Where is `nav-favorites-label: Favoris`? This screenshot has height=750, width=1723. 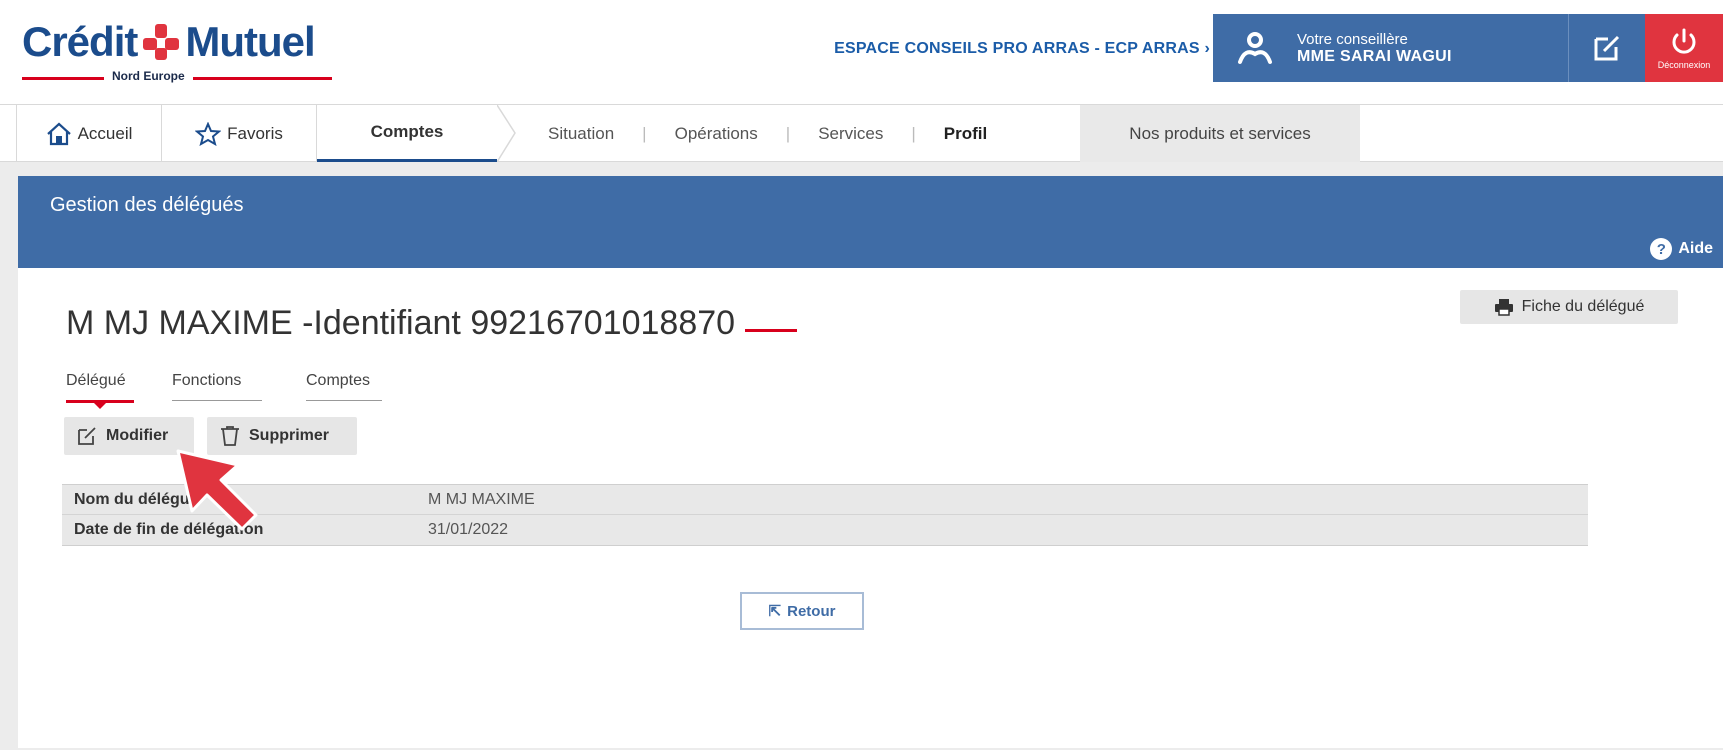 nav-favorites-label: Favoris is located at coordinates (255, 133).